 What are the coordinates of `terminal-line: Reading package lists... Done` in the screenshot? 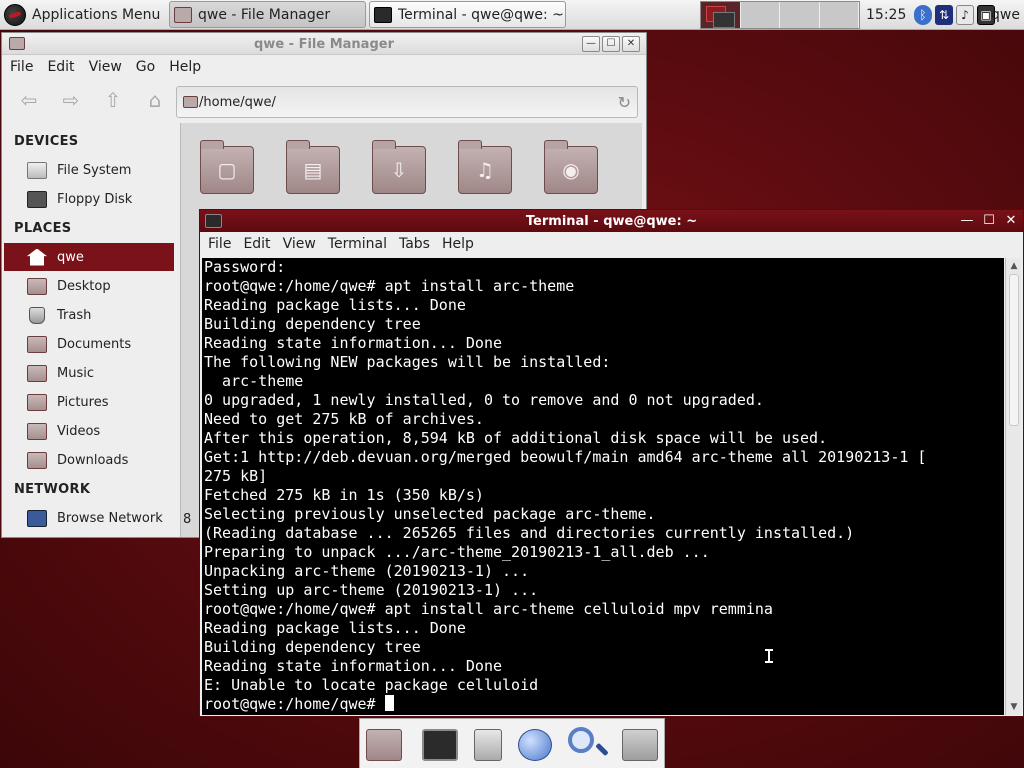 It's located at (335, 628).